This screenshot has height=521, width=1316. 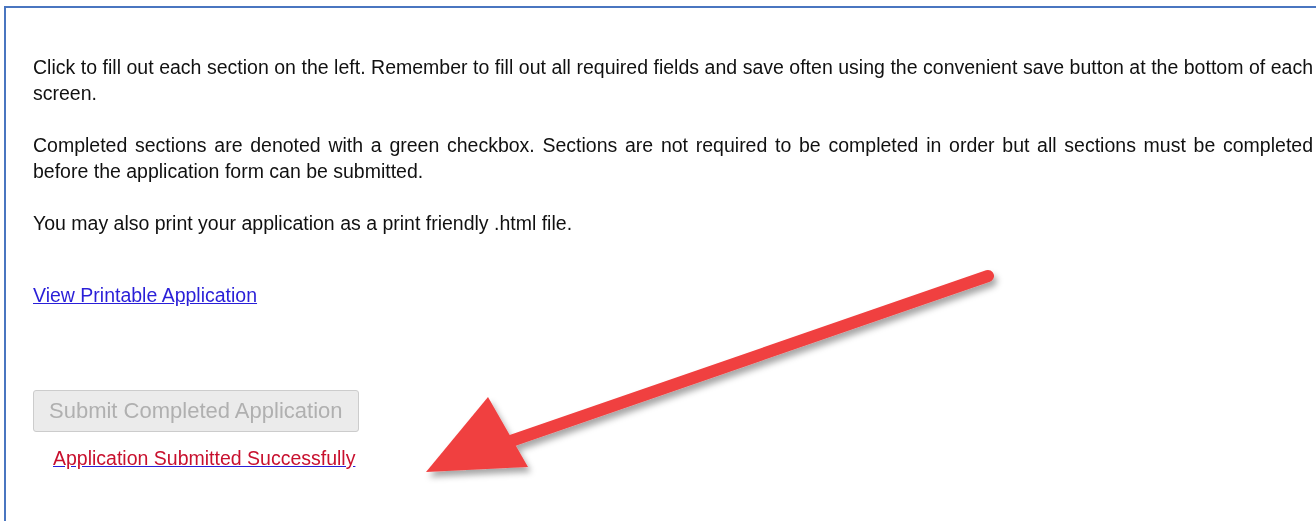 What do you see at coordinates (673, 80) in the screenshot?
I see `instruction-text: Click to fill out each section on the left. Remember to fill out all required fields and save often using the convenient save button at the bottom of each screen.` at bounding box center [673, 80].